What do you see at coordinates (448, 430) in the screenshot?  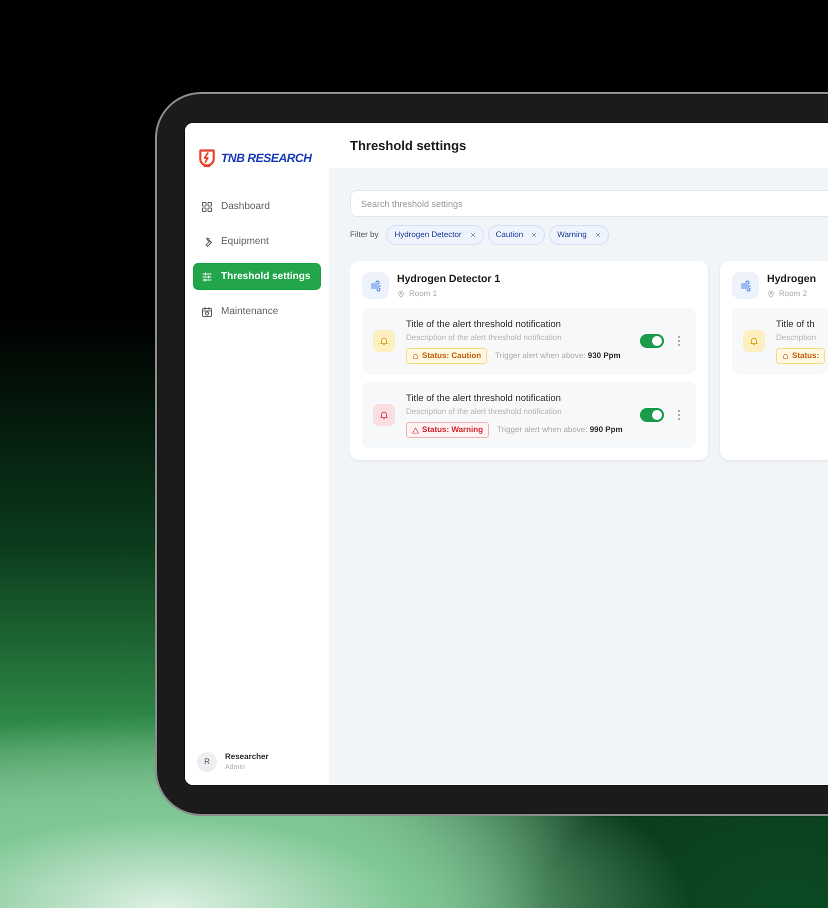 I see `status-label: Status: Warning` at bounding box center [448, 430].